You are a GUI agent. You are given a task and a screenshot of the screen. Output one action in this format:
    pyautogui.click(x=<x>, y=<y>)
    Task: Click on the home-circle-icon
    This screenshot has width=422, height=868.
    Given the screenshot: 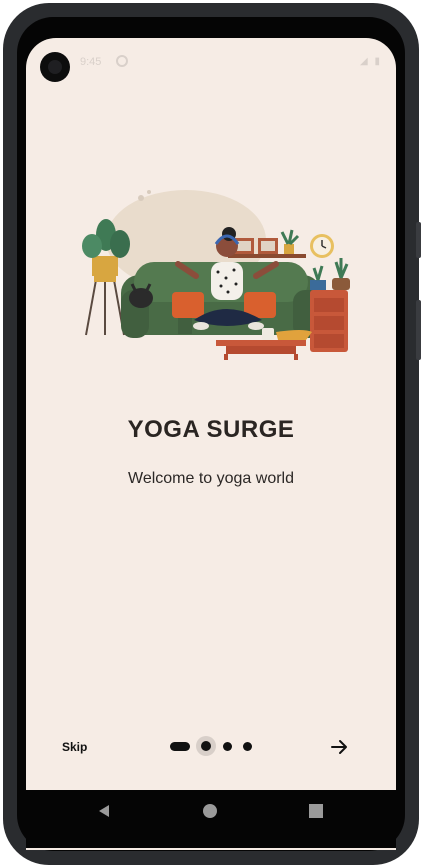 What is the action you would take?
    pyautogui.click(x=210, y=811)
    